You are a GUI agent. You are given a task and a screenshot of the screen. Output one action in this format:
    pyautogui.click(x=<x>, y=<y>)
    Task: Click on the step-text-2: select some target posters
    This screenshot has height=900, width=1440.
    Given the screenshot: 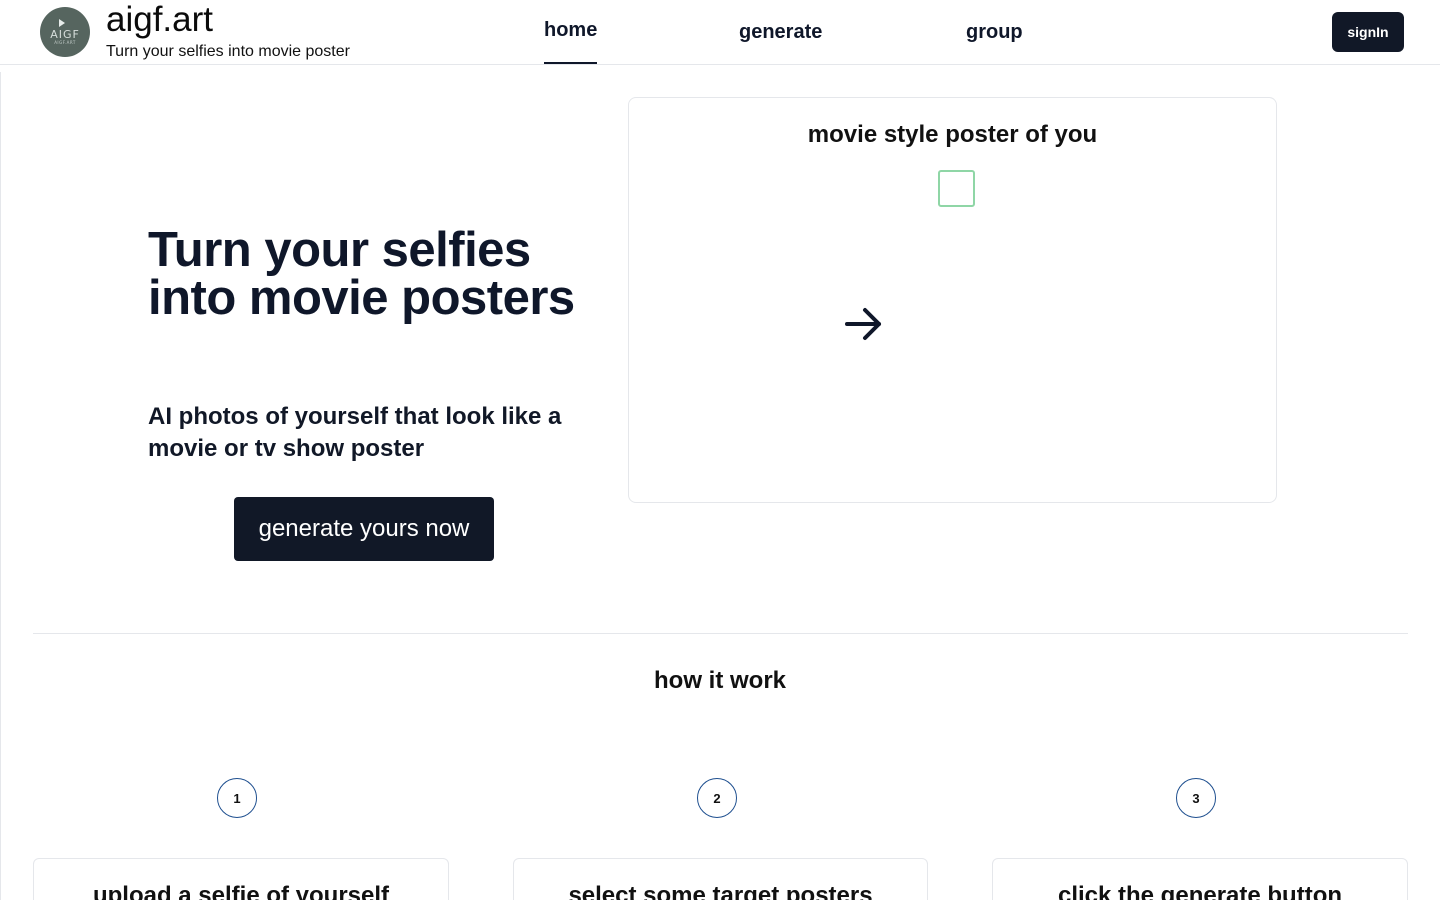 What is the action you would take?
    pyautogui.click(x=720, y=891)
    